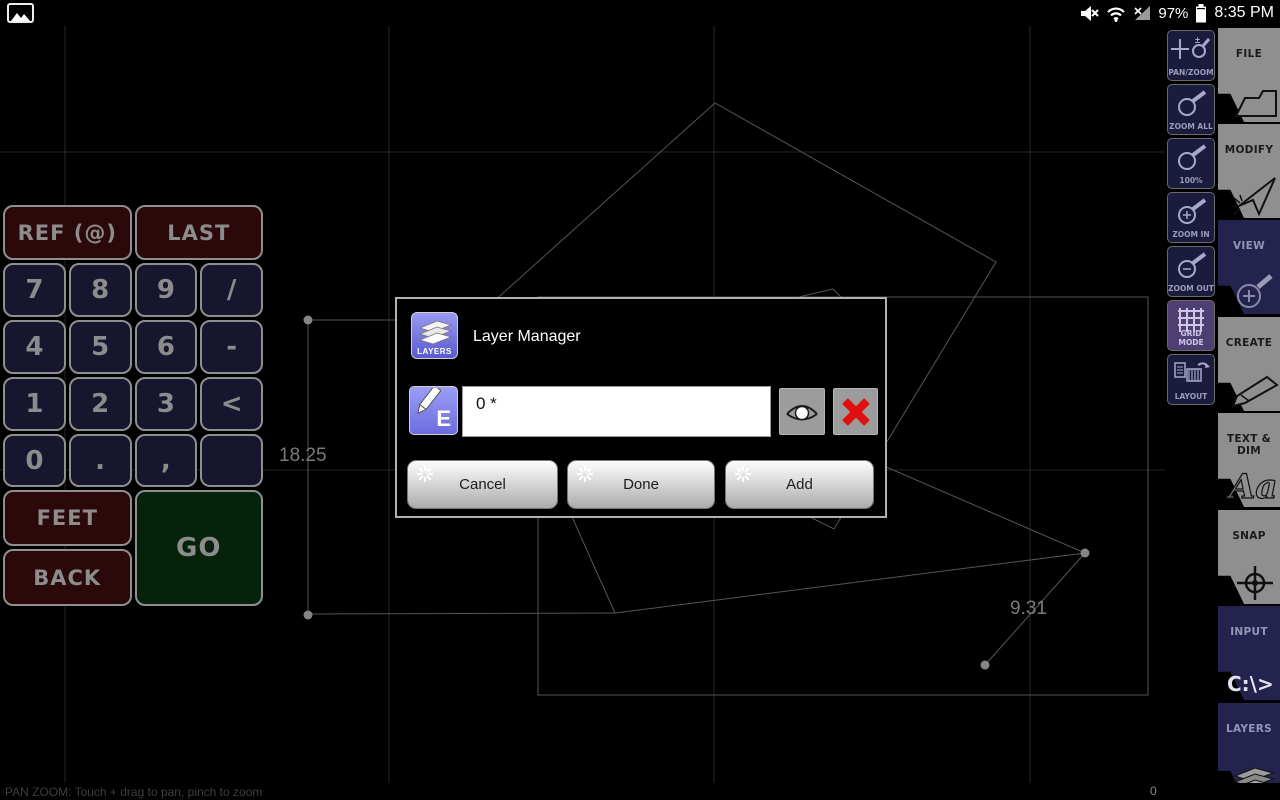 This screenshot has width=1280, height=800. Describe the element at coordinates (640, 13) in the screenshot. I see `status-bar: 97% 8:35 PM` at that location.